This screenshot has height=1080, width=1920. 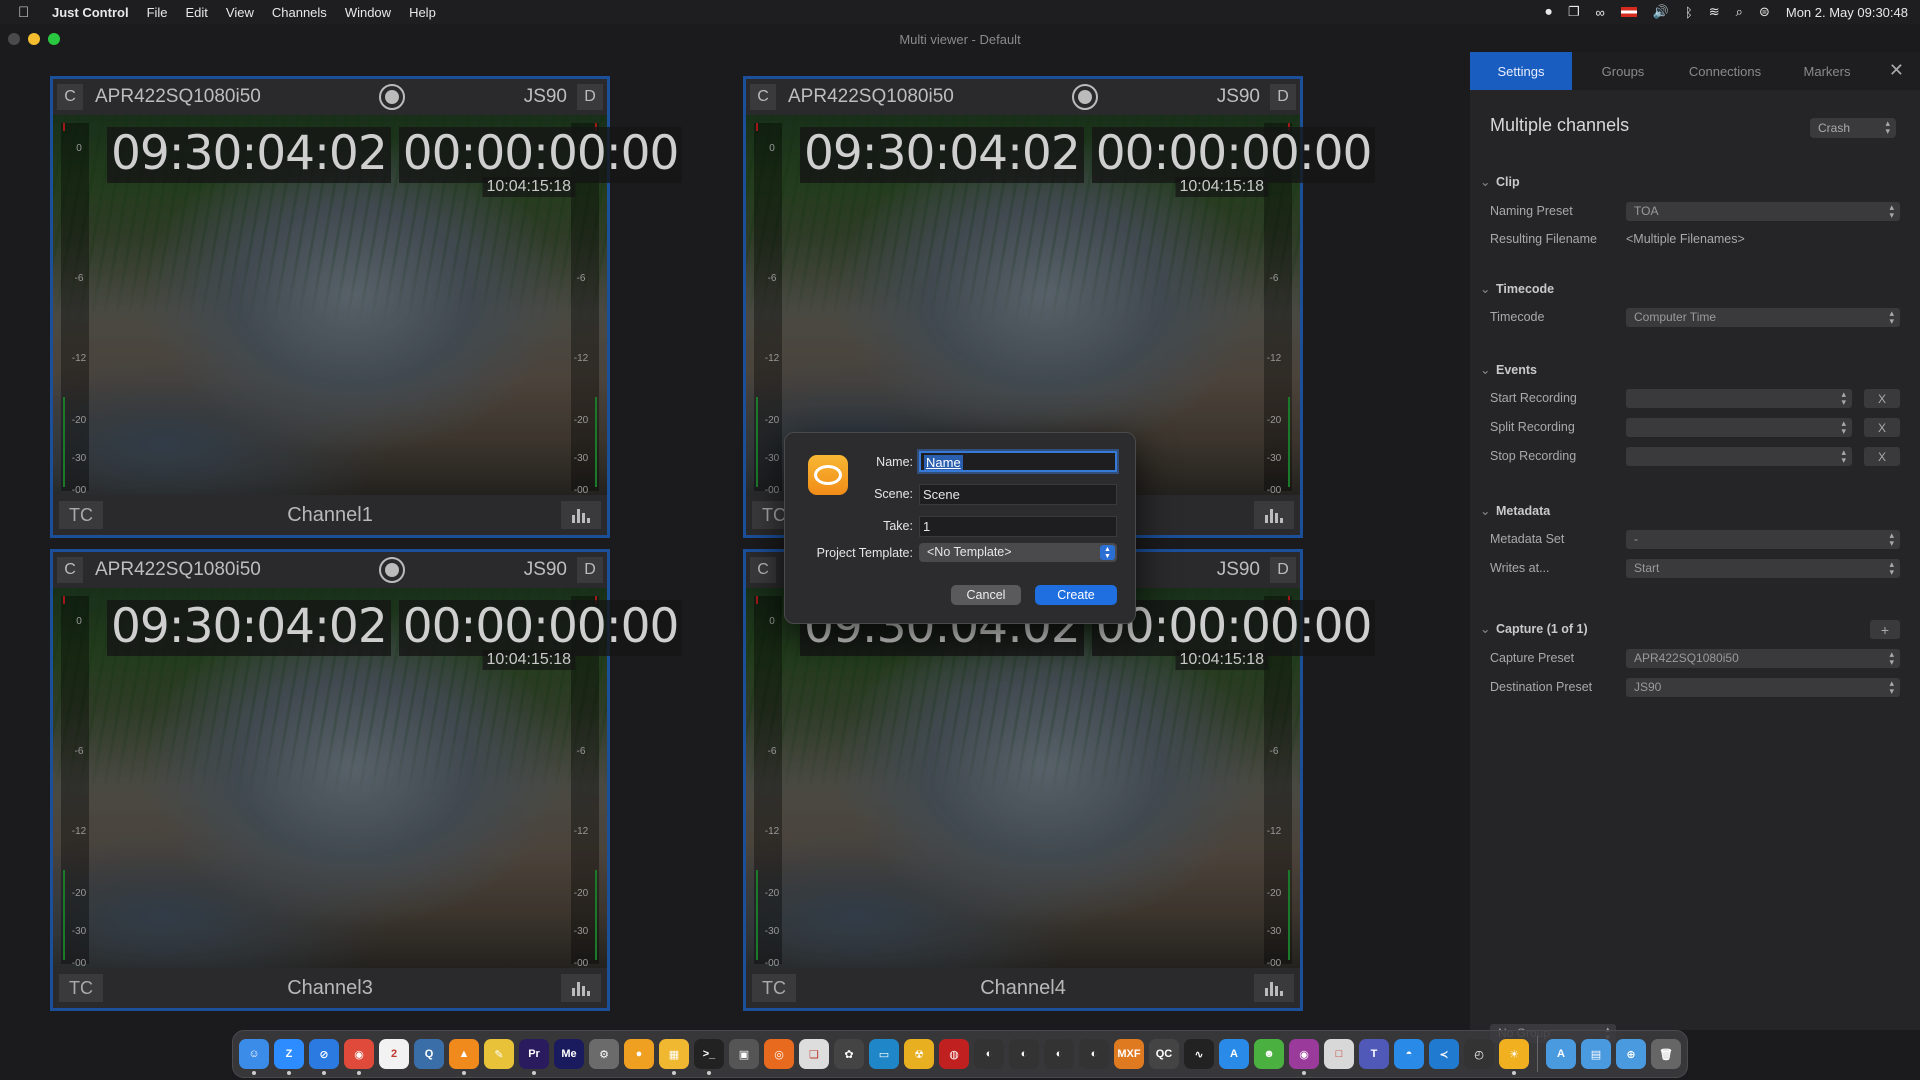 I want to click on metadata-set-select: - ▴ ▾, so click(x=1763, y=539).